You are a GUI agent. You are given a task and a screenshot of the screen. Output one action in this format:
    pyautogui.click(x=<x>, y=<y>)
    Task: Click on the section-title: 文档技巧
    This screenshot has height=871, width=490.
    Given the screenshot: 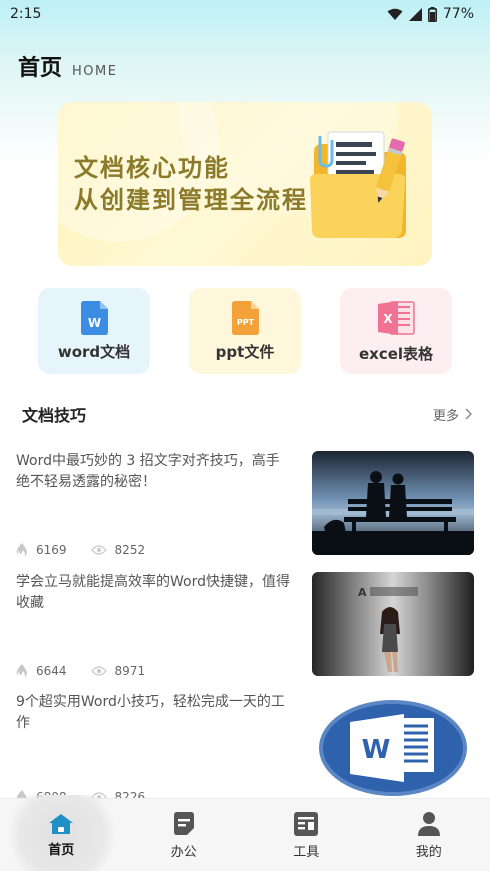 What is the action you would take?
    pyautogui.click(x=54, y=415)
    